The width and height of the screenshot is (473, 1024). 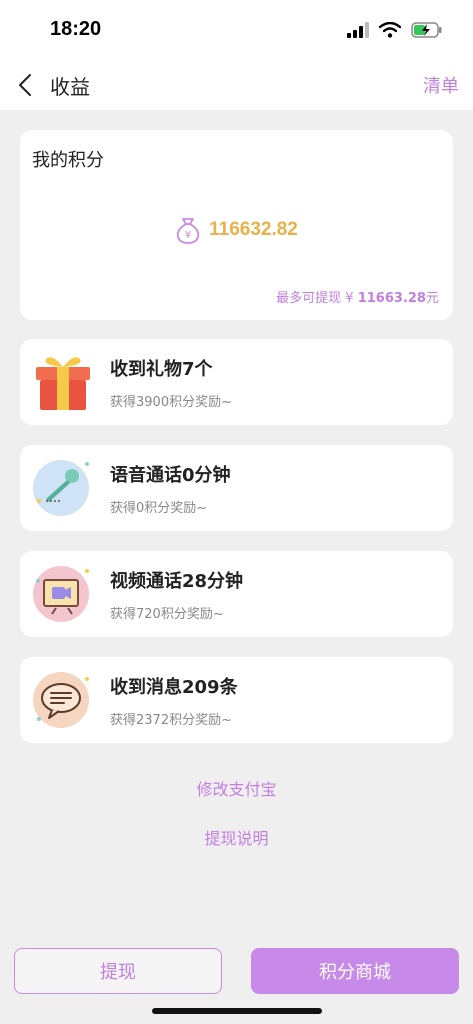 I want to click on points-label: 我的积分, so click(x=68, y=160).